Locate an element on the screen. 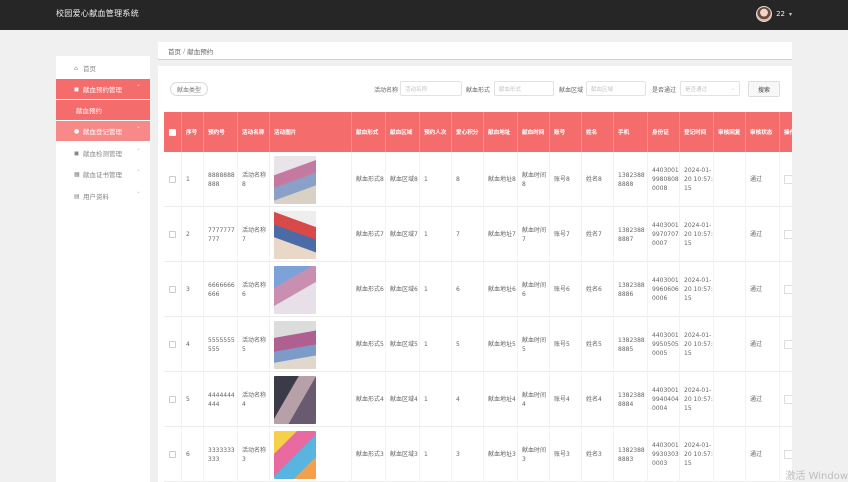 The height and width of the screenshot is (482, 848). breadcrumb-current: 献血预约 is located at coordinates (200, 51).